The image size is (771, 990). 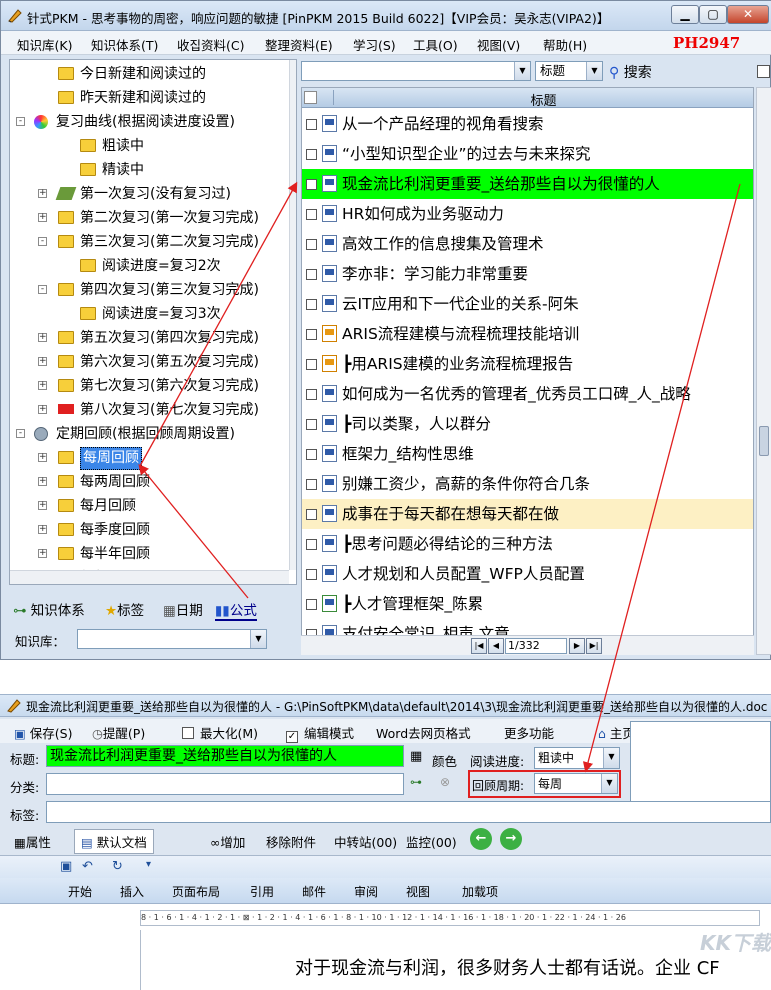 I want to click on palette-icon: ▦, so click(x=416, y=756).